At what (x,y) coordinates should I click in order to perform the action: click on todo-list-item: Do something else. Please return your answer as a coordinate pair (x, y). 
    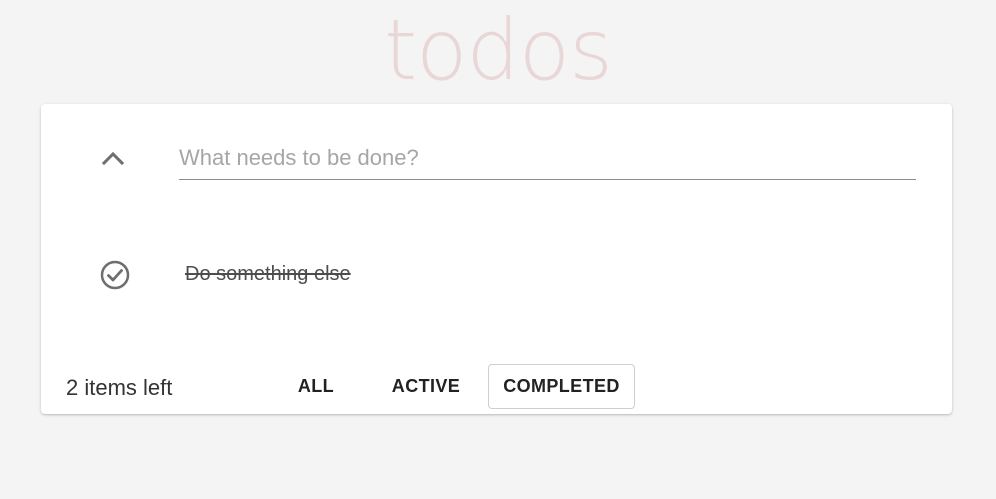
    Looking at the image, I should click on (496, 274).